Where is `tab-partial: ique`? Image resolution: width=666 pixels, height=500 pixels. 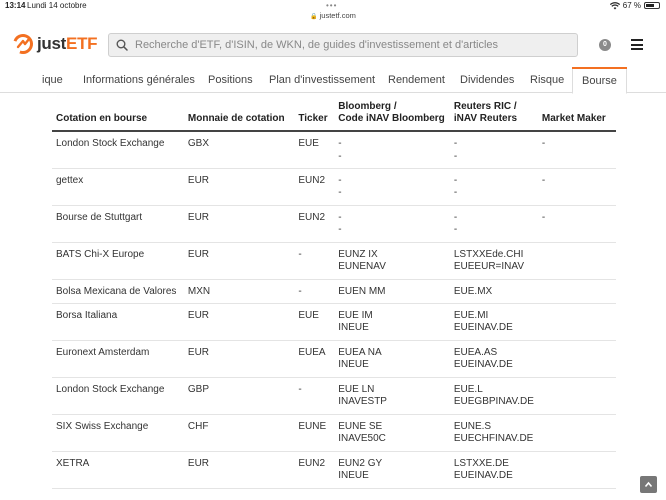 tab-partial: ique is located at coordinates (52, 80).